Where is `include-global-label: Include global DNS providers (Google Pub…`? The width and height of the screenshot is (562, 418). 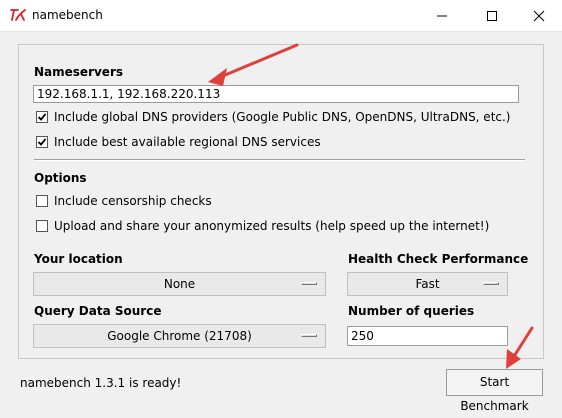 include-global-label: Include global DNS providers (Google Pub… is located at coordinates (282, 117).